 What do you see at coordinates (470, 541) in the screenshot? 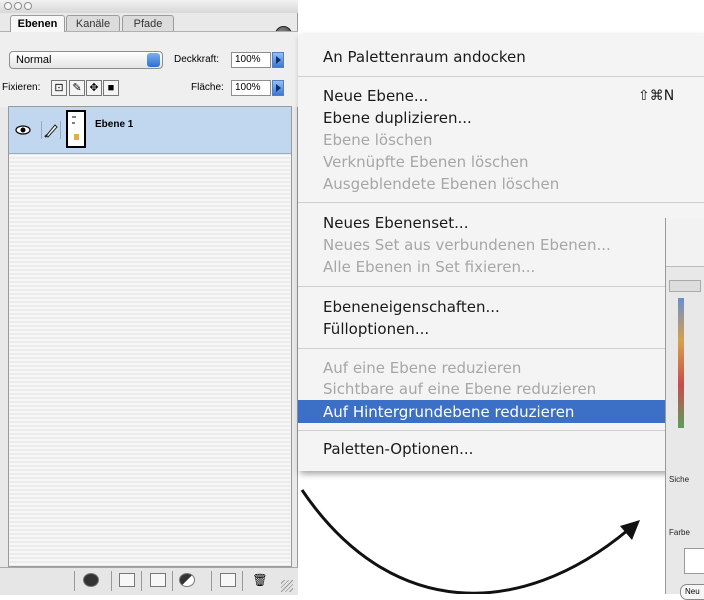
I see `curved-arrow-annotation` at bounding box center [470, 541].